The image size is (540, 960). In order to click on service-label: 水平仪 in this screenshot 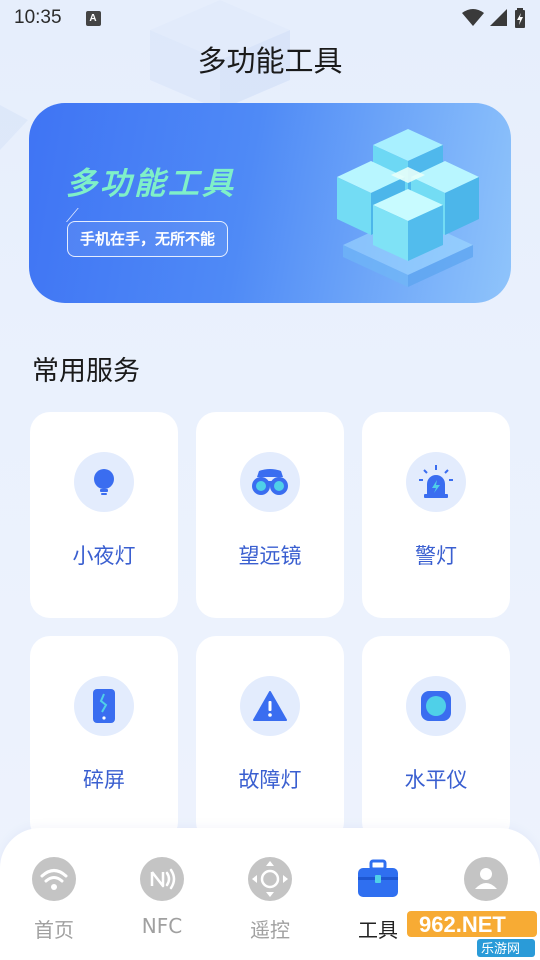, I will do `click(436, 780)`.